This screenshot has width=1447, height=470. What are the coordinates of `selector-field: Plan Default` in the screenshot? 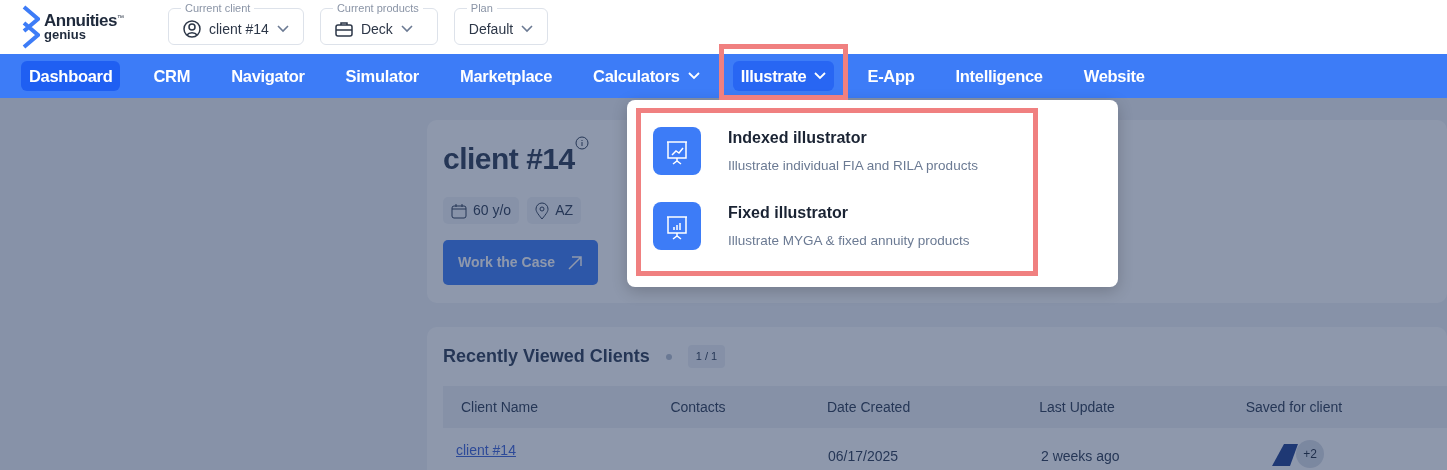 It's located at (501, 24).